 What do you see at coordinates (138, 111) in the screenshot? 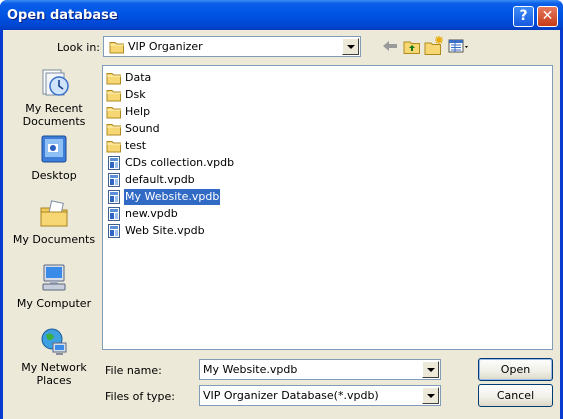
I see `file-name: Help` at bounding box center [138, 111].